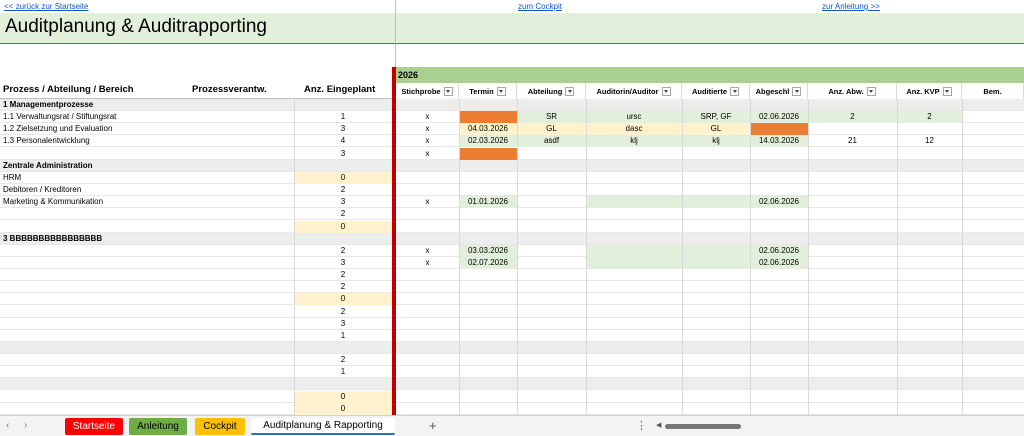 Image resolution: width=1024 pixels, height=436 pixels. Describe the element at coordinates (551, 117) in the screenshot. I see `cell-abt: SR` at that location.